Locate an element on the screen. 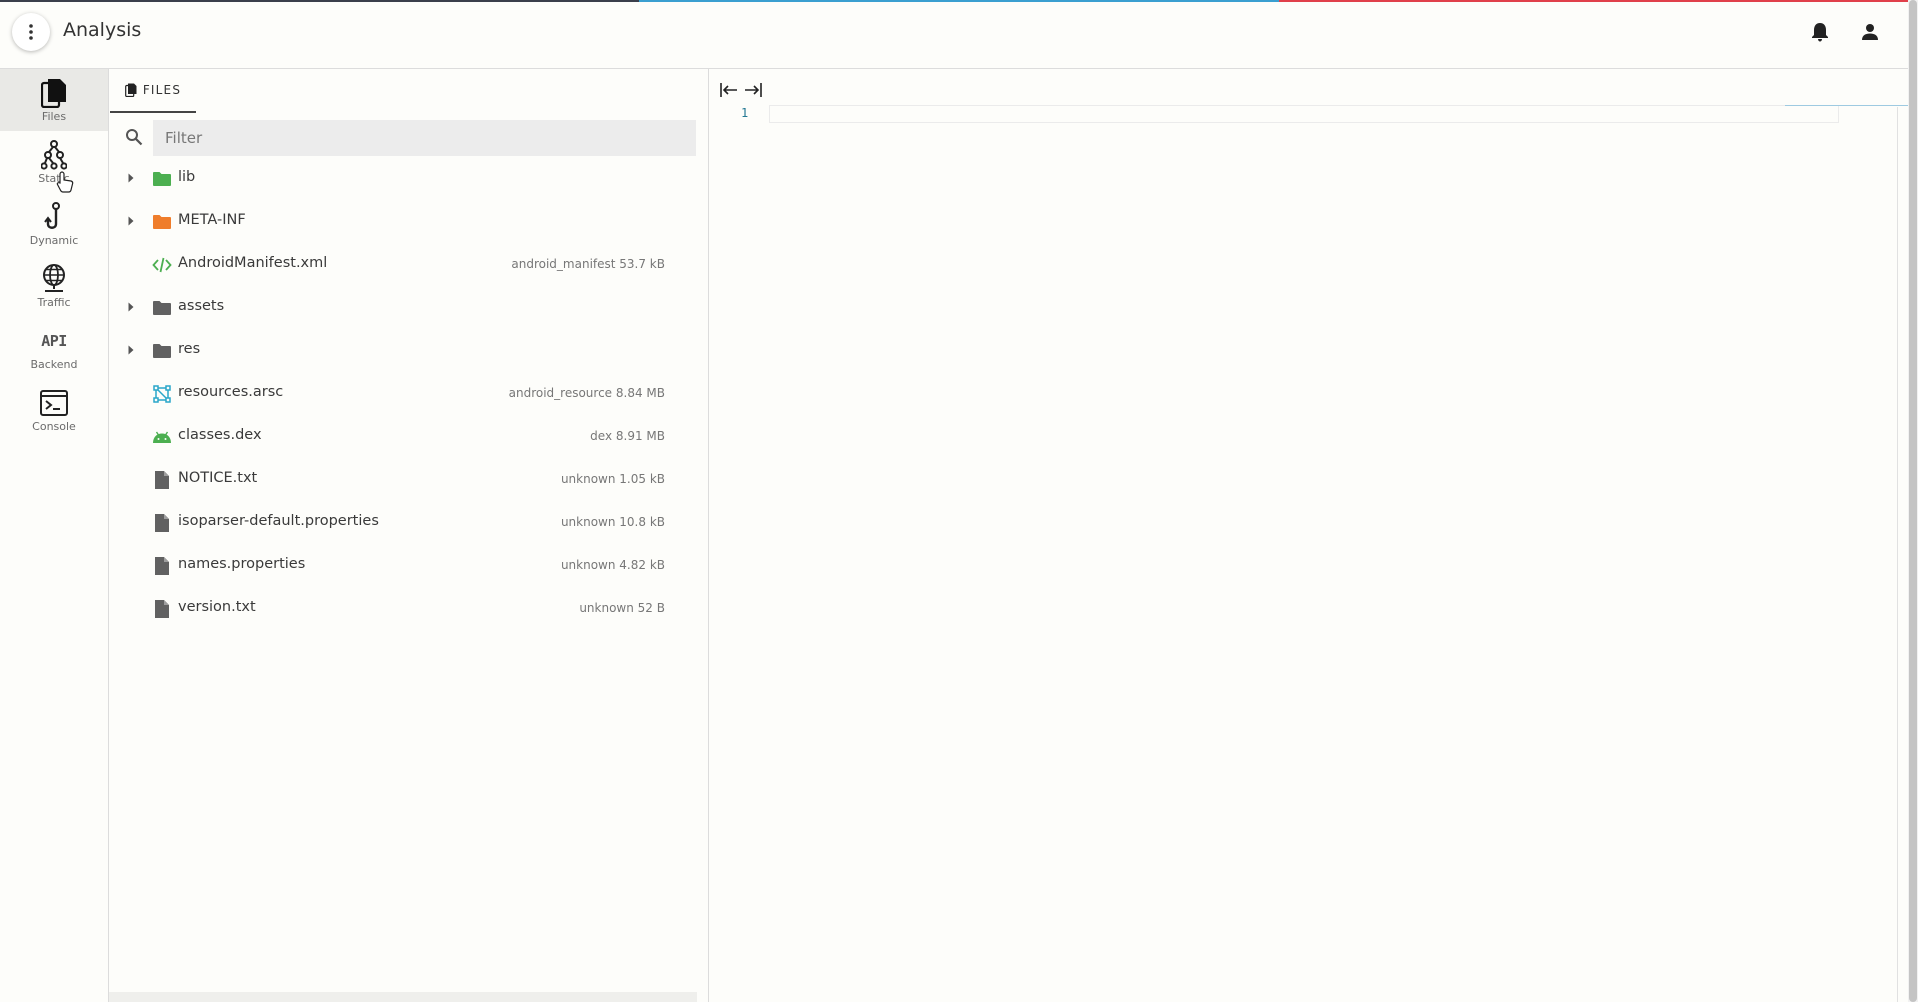  account-button is located at coordinates (1870, 32).